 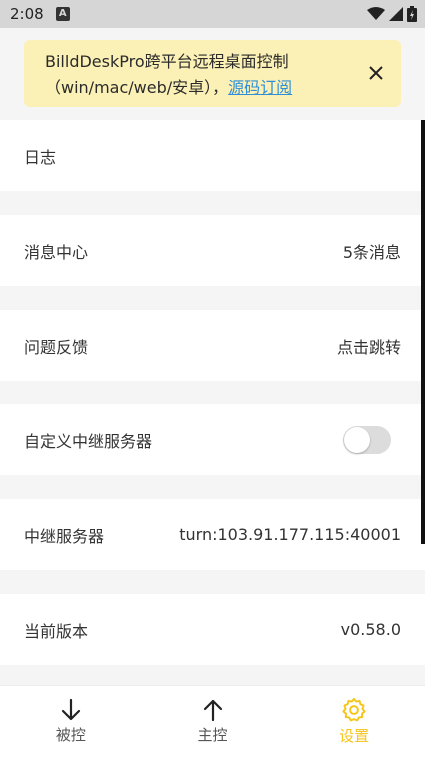 What do you see at coordinates (56, 252) in the screenshot?
I see `messages-label: 消息中心` at bounding box center [56, 252].